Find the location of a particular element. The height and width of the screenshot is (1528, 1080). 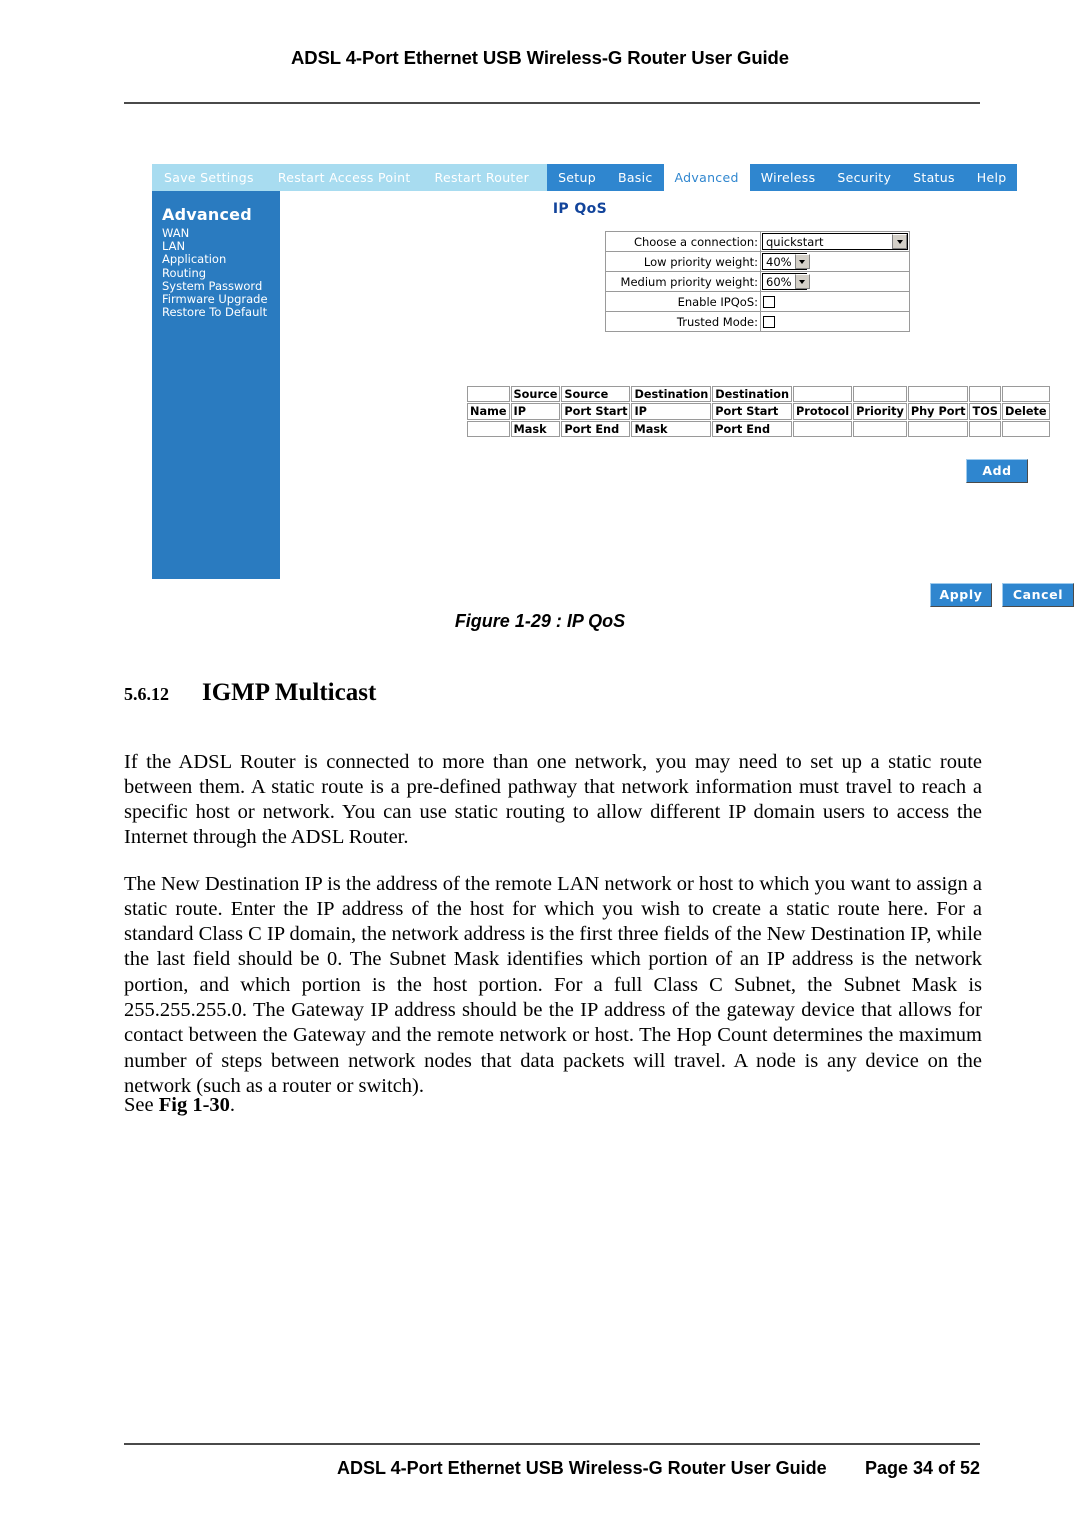

col-tos-top is located at coordinates (985, 394).